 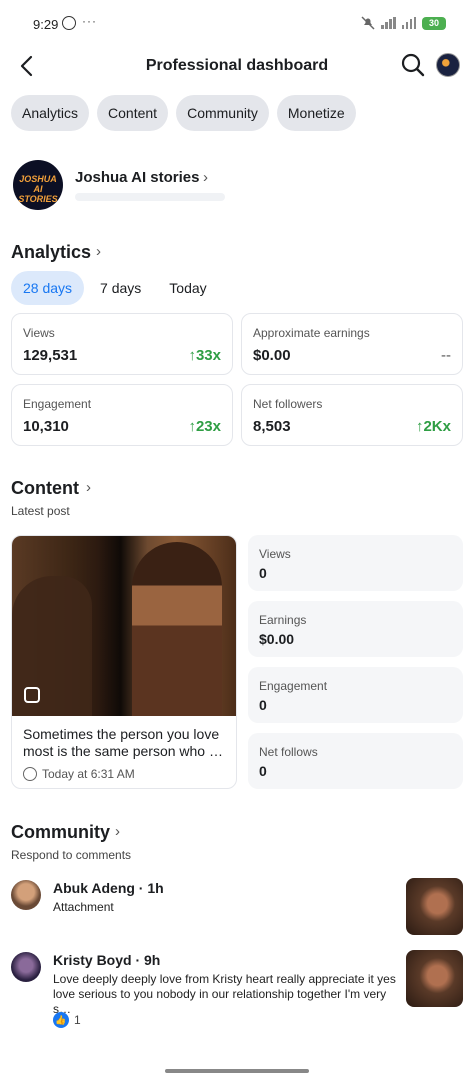 What do you see at coordinates (355, 695) in the screenshot?
I see `post-stat-engagement: Engagement 0` at bounding box center [355, 695].